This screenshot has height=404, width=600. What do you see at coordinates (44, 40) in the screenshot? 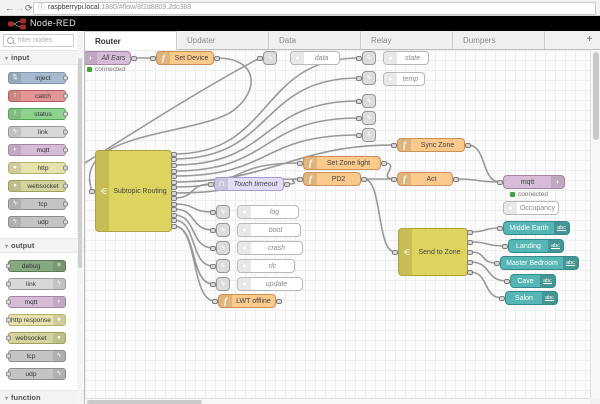
I see `palette-search-input` at bounding box center [44, 40].